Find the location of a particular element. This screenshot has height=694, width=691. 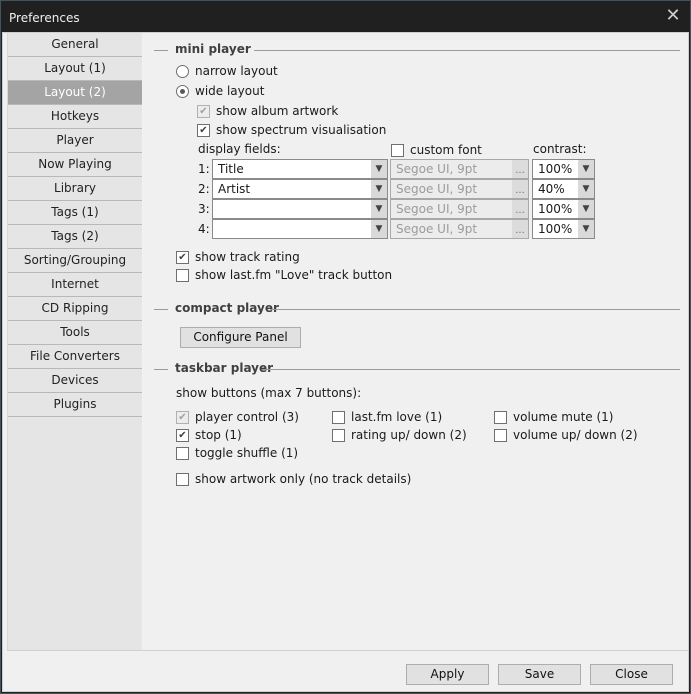

wide-layout-radio: wide layout is located at coordinates (220, 91).